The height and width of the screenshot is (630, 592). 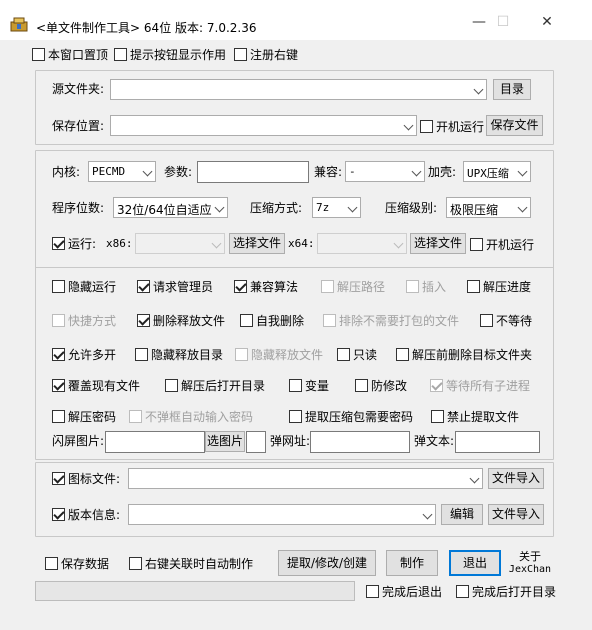 What do you see at coordinates (353, 286) in the screenshot?
I see `extract-path-checkbox: 解压路径` at bounding box center [353, 286].